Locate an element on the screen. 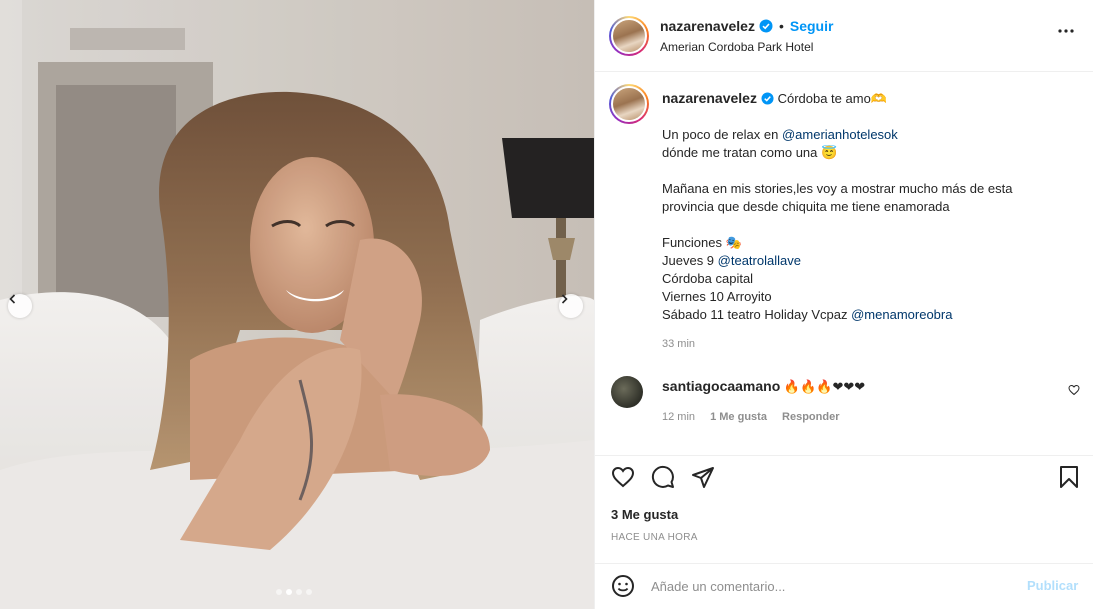  comment: santiagocaamano 🔥🔥🔥❤❤❤ is located at coordinates (763, 386).